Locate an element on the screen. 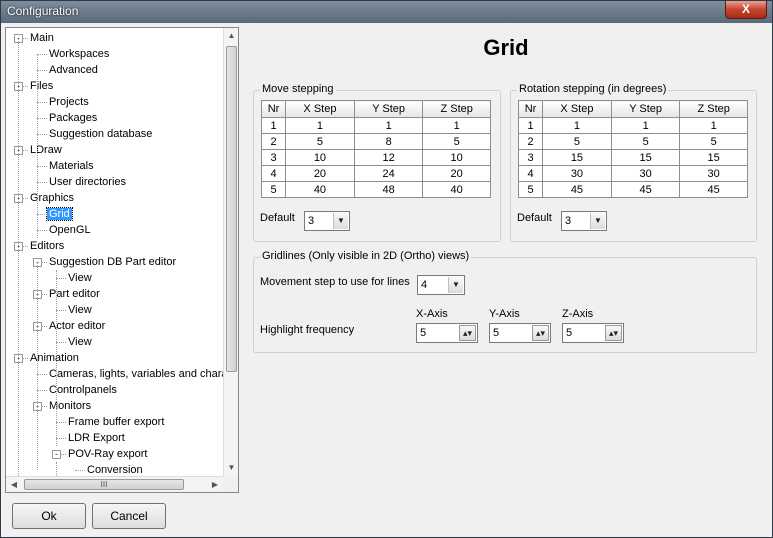 The height and width of the screenshot is (538, 773). table-cell: 24 is located at coordinates (388, 173).